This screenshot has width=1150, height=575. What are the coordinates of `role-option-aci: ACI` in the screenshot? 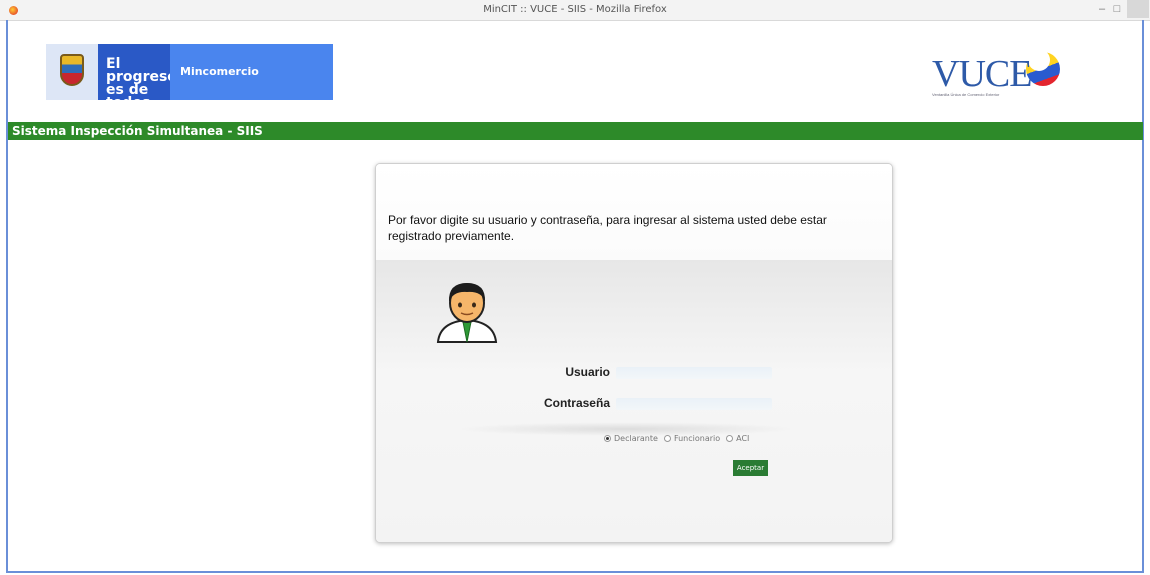 It's located at (737, 438).